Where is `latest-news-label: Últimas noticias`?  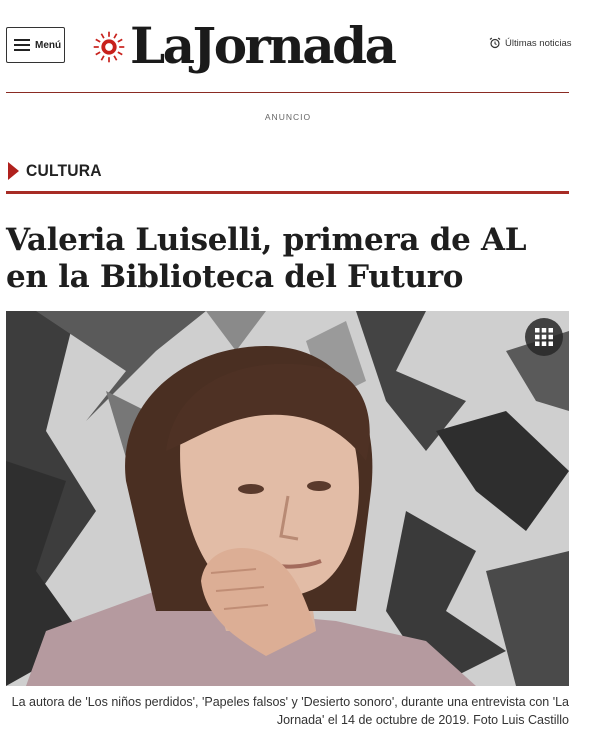
latest-news-label: Últimas noticias is located at coordinates (538, 43).